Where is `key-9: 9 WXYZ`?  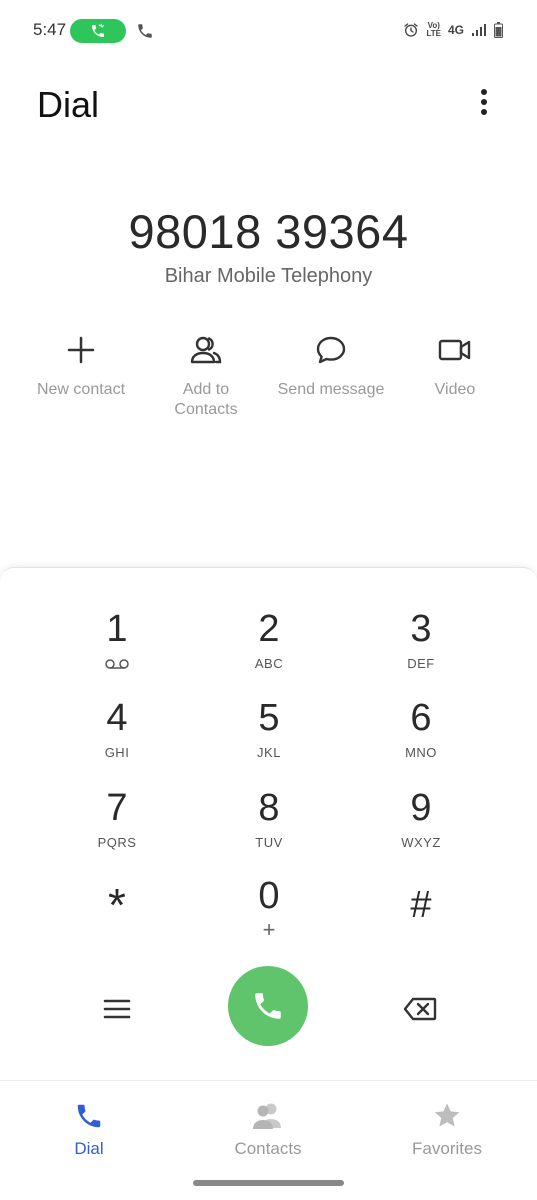 key-9: 9 WXYZ is located at coordinates (421, 828).